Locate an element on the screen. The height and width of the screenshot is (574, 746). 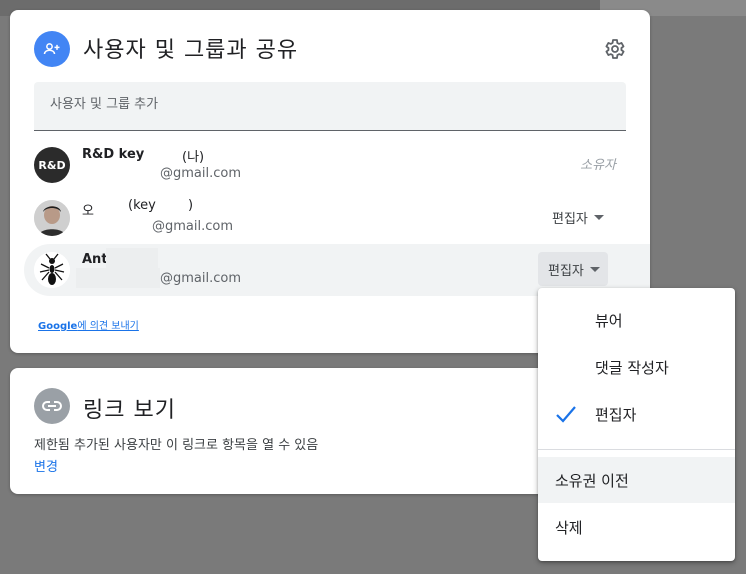
person-name-suffix: (key is located at coordinates (142, 205).